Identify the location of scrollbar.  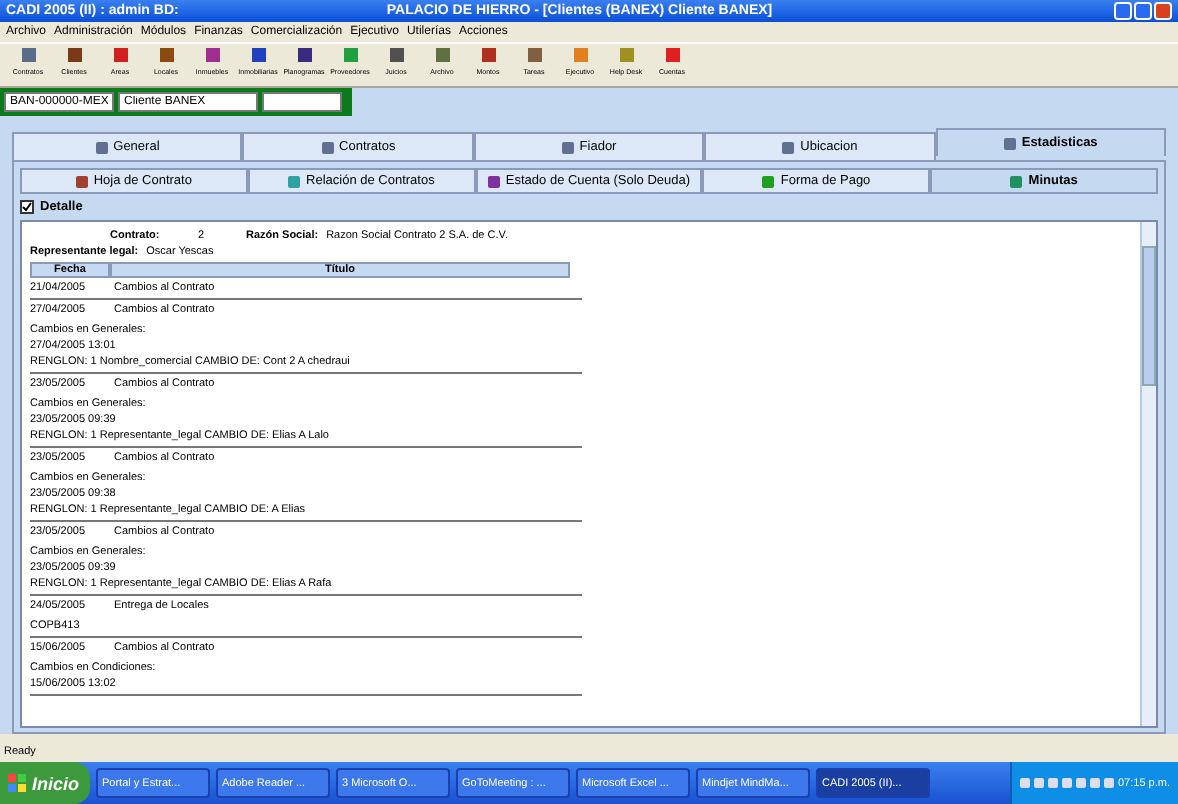
(1148, 474).